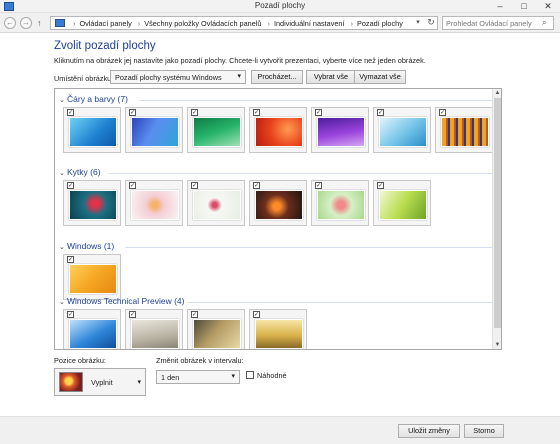 Image resolution: width=560 pixels, height=444 pixels. Describe the element at coordinates (280, 5) in the screenshot. I see `window-title: Pozadí plochy` at that location.